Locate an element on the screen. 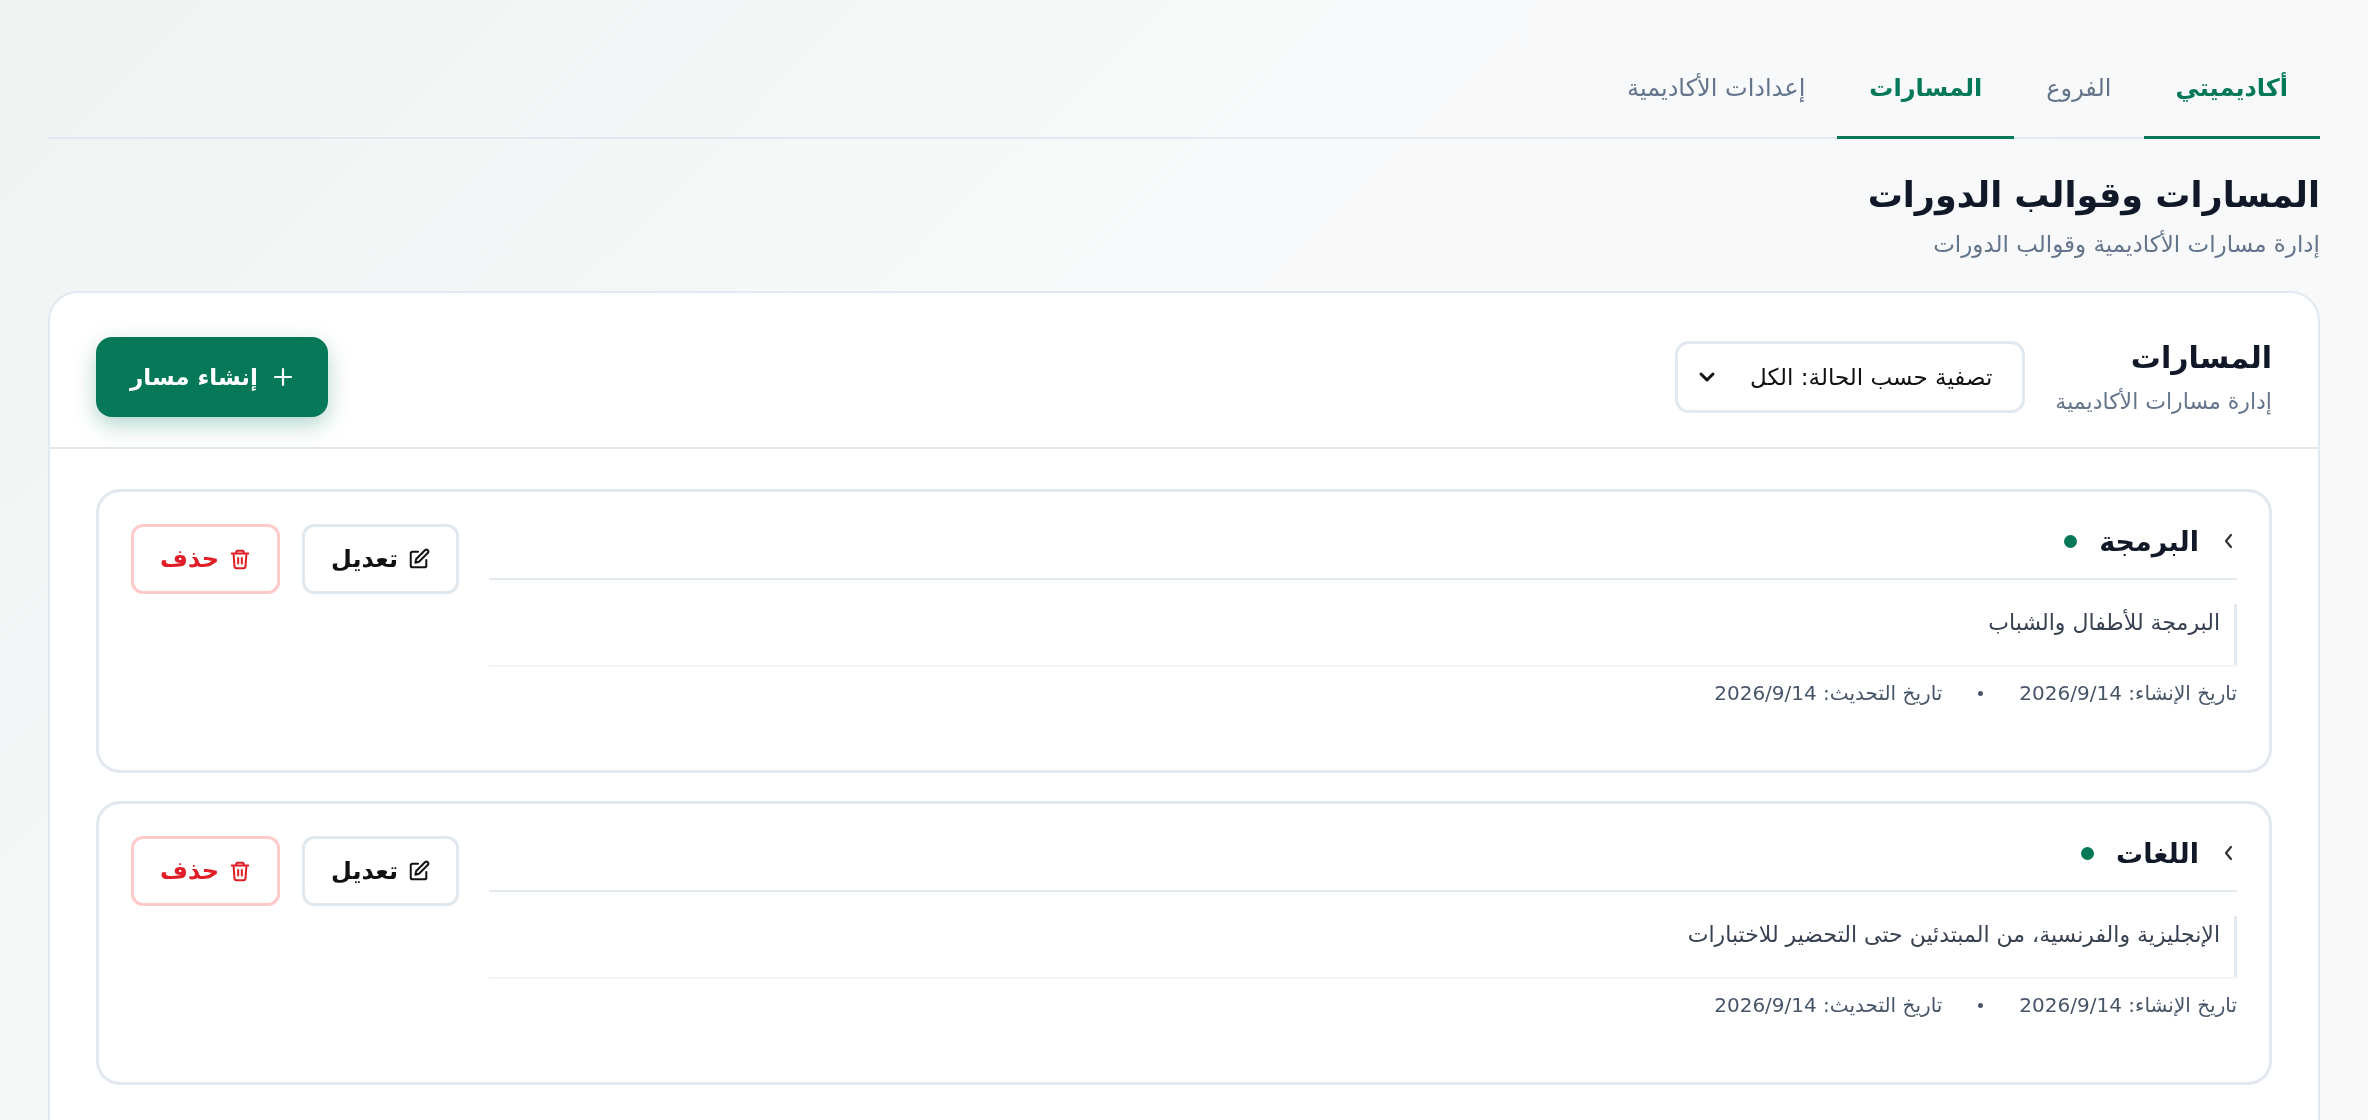  chevron-down-icon is located at coordinates (1707, 377).